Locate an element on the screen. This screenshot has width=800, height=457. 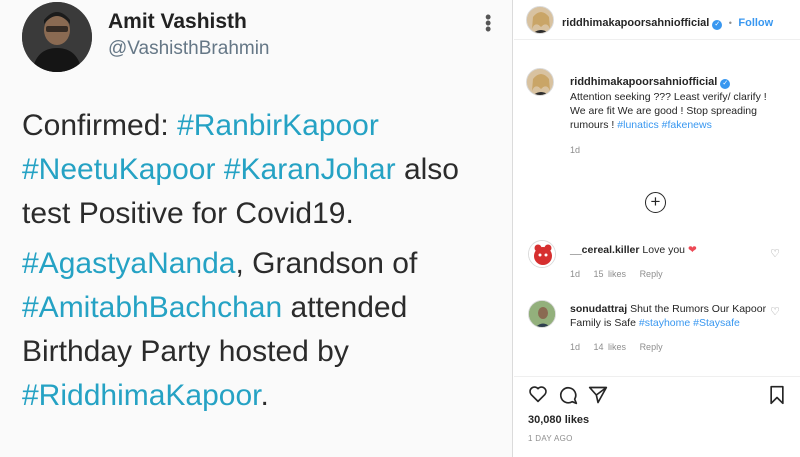
post-header: riddhimakapoorsahniofficial ✓ • Follow is located at coordinates (657, 20).